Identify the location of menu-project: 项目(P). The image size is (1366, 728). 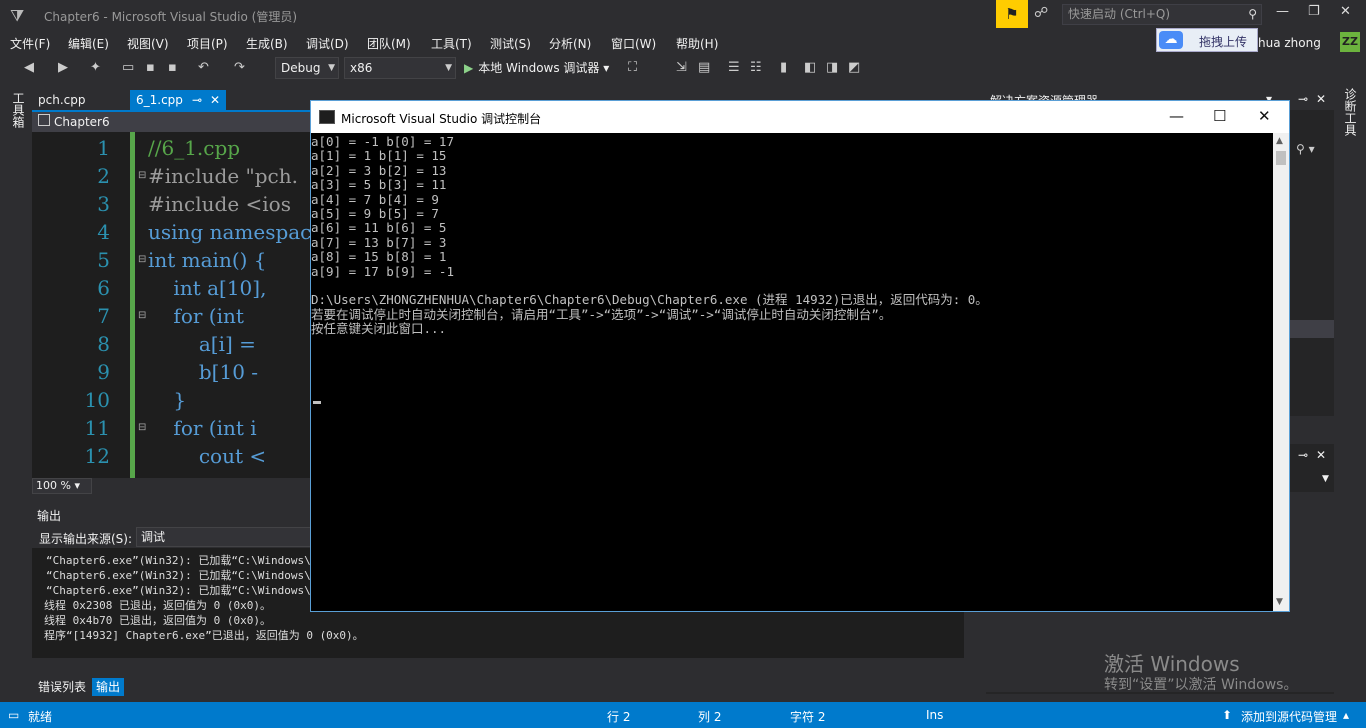
(207, 43).